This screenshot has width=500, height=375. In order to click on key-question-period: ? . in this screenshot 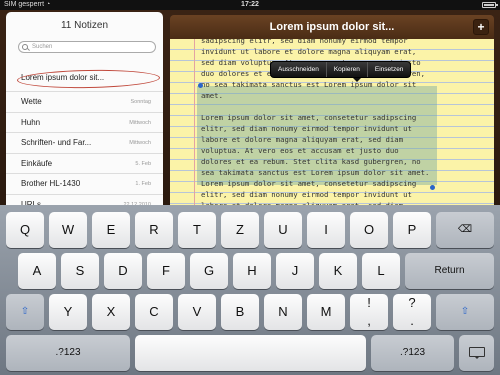, I will do `click(412, 312)`.